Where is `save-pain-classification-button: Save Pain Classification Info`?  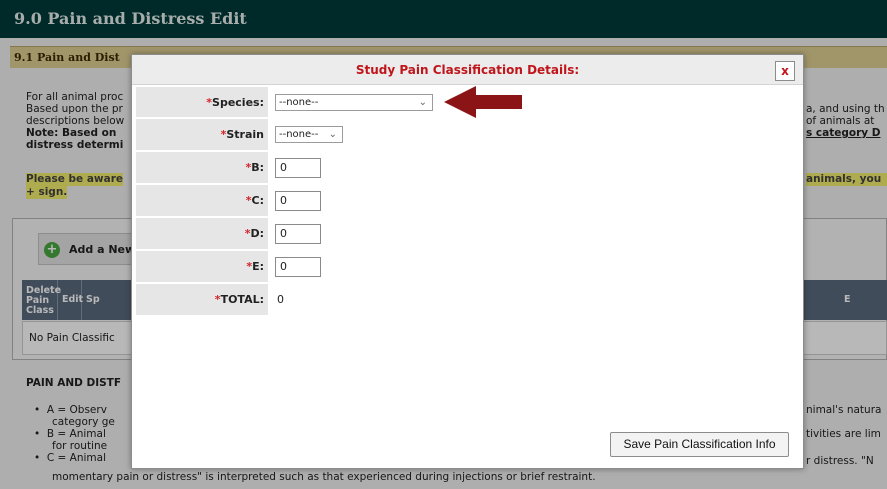
save-pain-classification-button: Save Pain Classification Info is located at coordinates (699, 444).